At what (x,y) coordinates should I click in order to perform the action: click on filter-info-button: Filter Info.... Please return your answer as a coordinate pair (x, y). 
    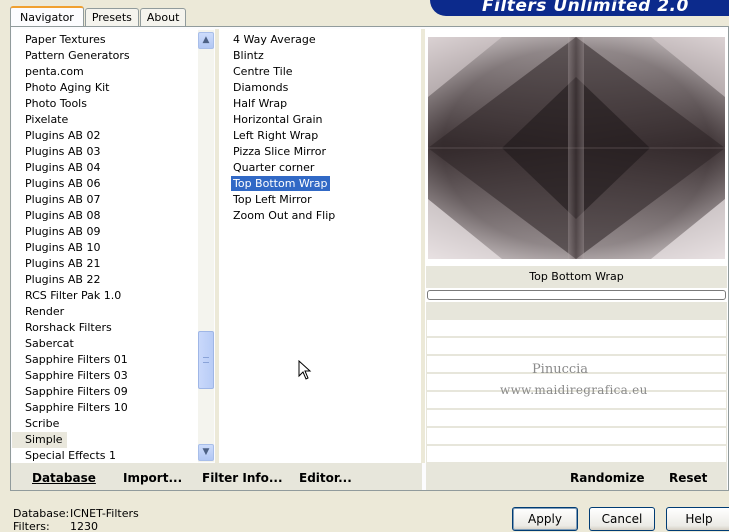
    Looking at the image, I should click on (242, 478).